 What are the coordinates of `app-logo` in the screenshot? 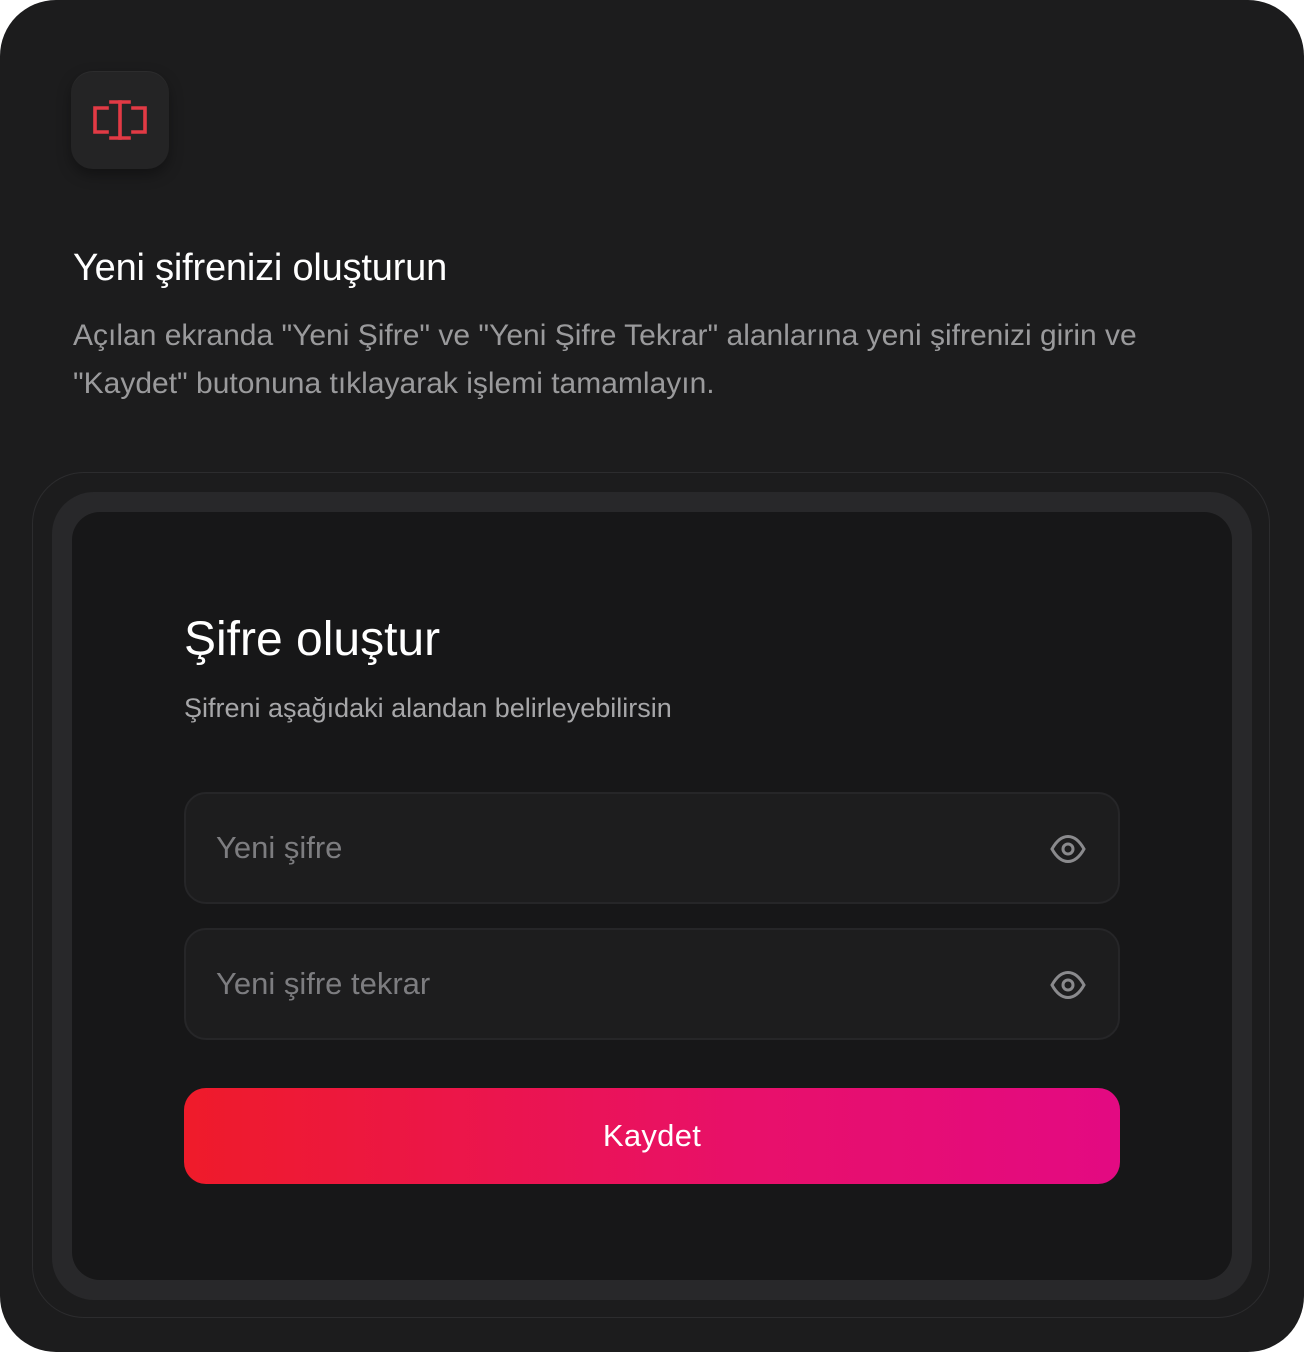 It's located at (120, 120).